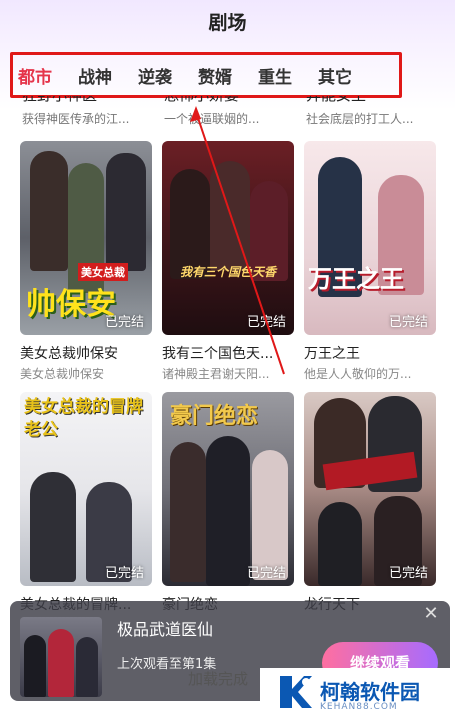  What do you see at coordinates (431, 614) in the screenshot?
I see `close-icon: ✕` at bounding box center [431, 614].